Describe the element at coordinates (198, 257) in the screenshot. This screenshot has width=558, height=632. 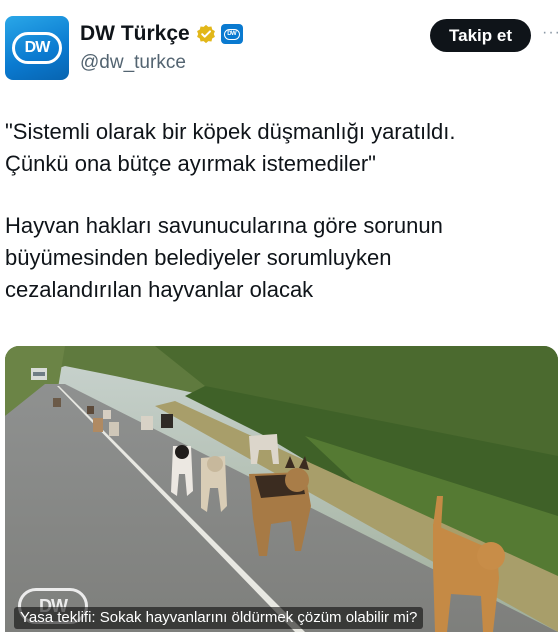
I see `tweet-text-line: büyümesinden belediyeler sorumluyken` at that location.